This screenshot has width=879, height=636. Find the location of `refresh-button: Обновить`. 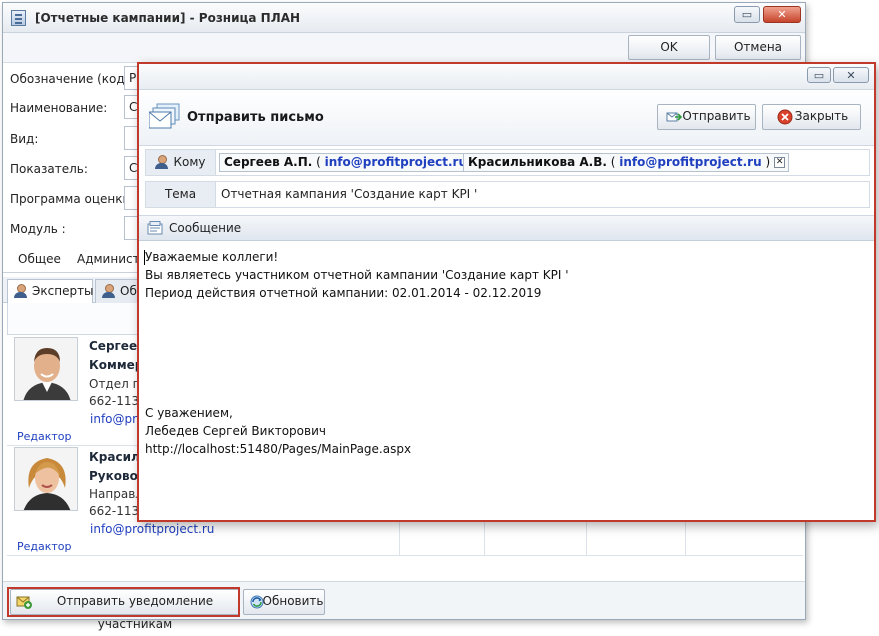

refresh-button: Обновить is located at coordinates (284, 602).